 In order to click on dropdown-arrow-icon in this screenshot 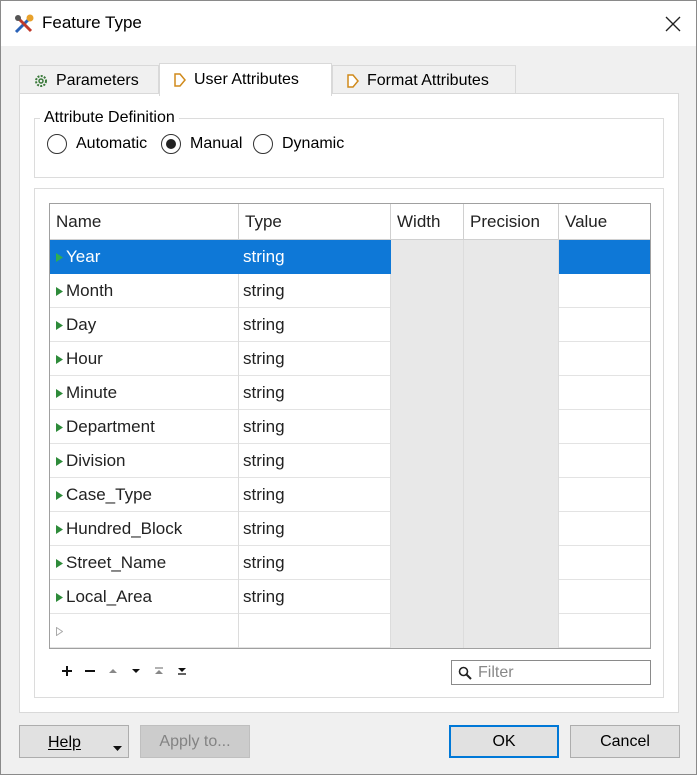, I will do `click(117, 748)`.